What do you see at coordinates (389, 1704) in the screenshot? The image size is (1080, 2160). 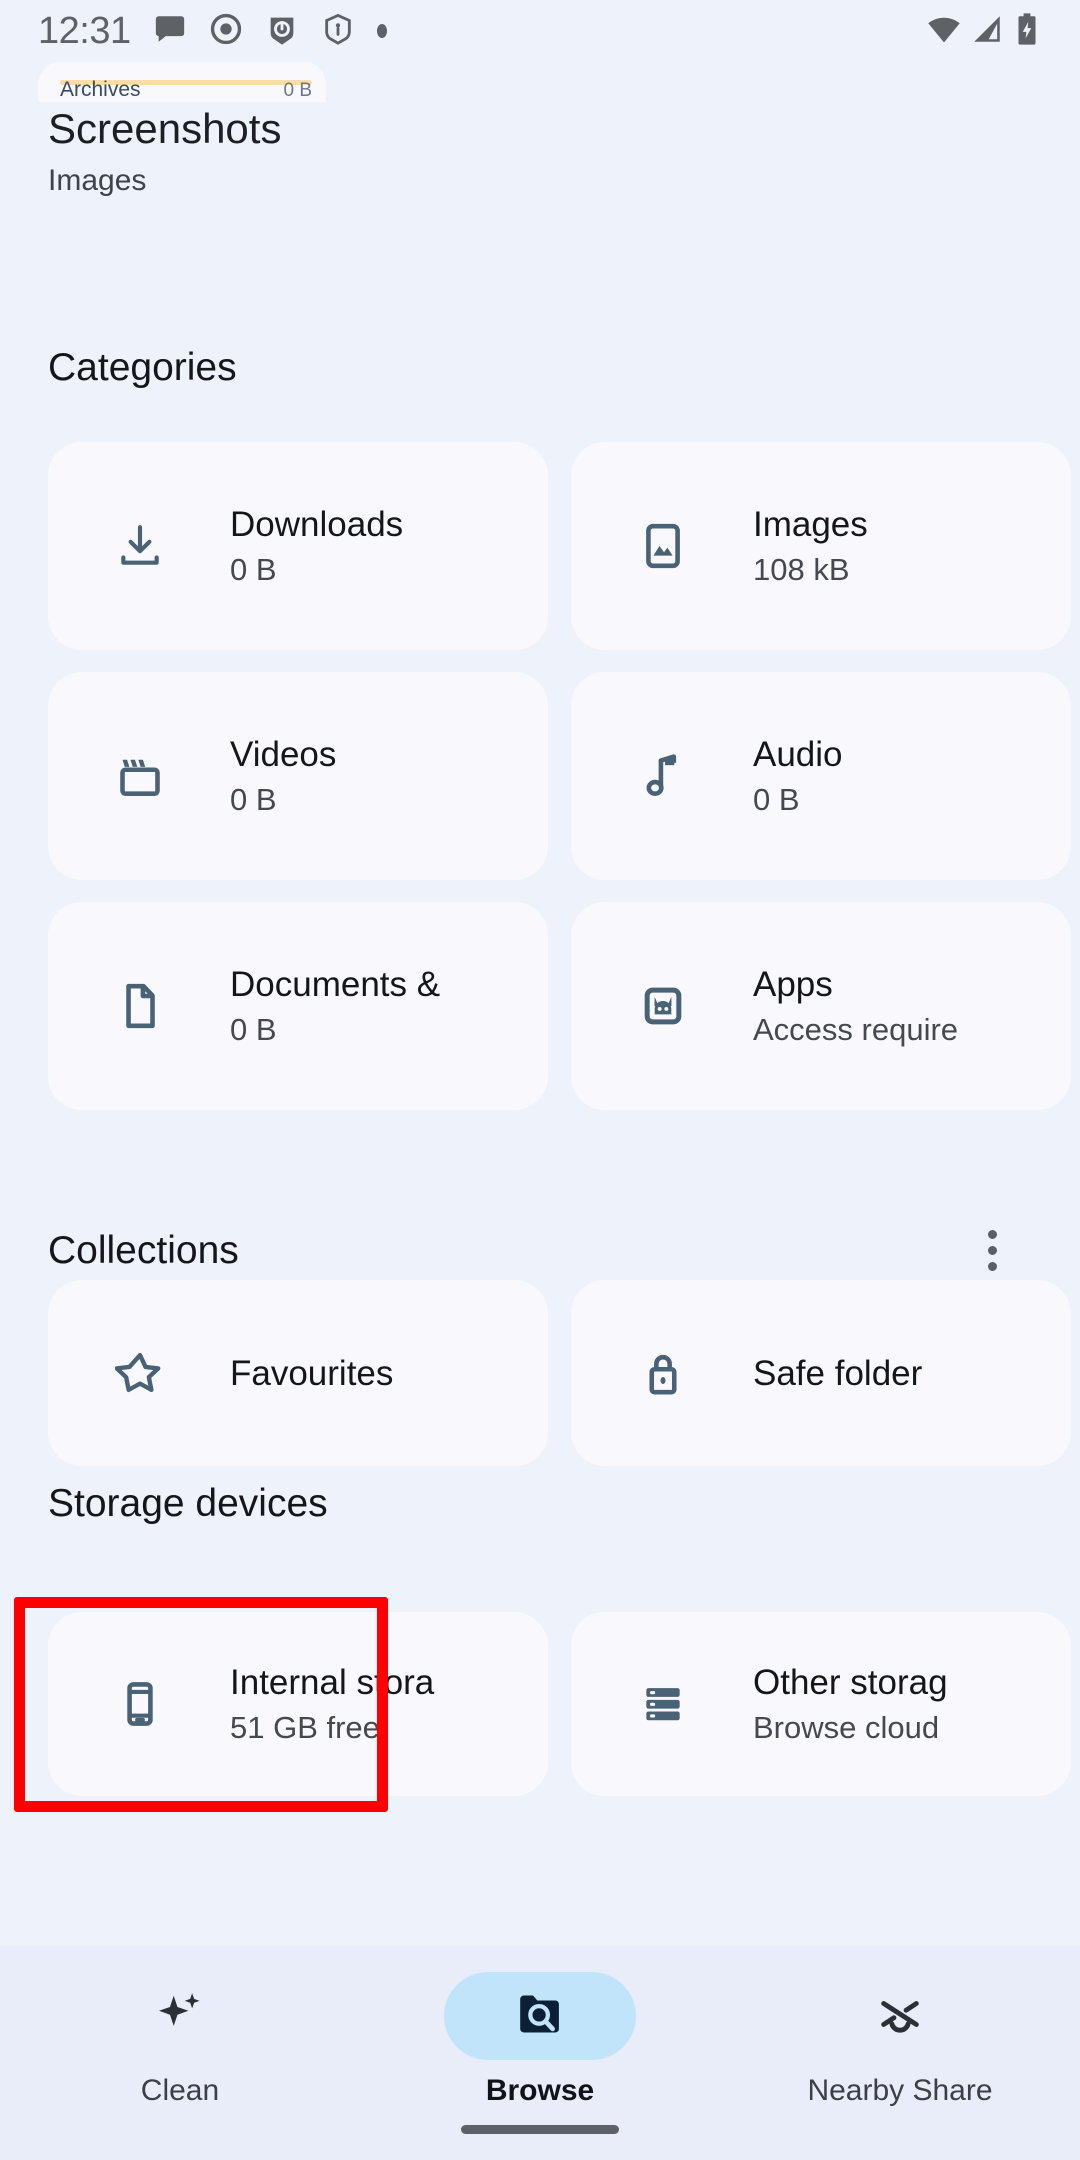 I see `storage-text: Internal stora 51 GB free` at bounding box center [389, 1704].